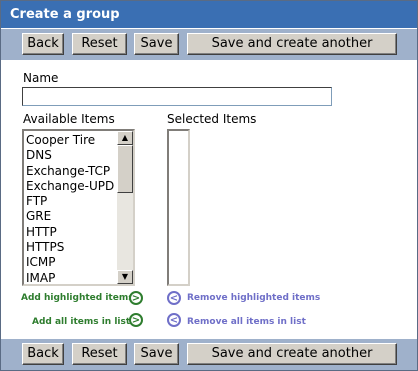  What do you see at coordinates (72, 262) in the screenshot?
I see `list-item: ICMP` at bounding box center [72, 262].